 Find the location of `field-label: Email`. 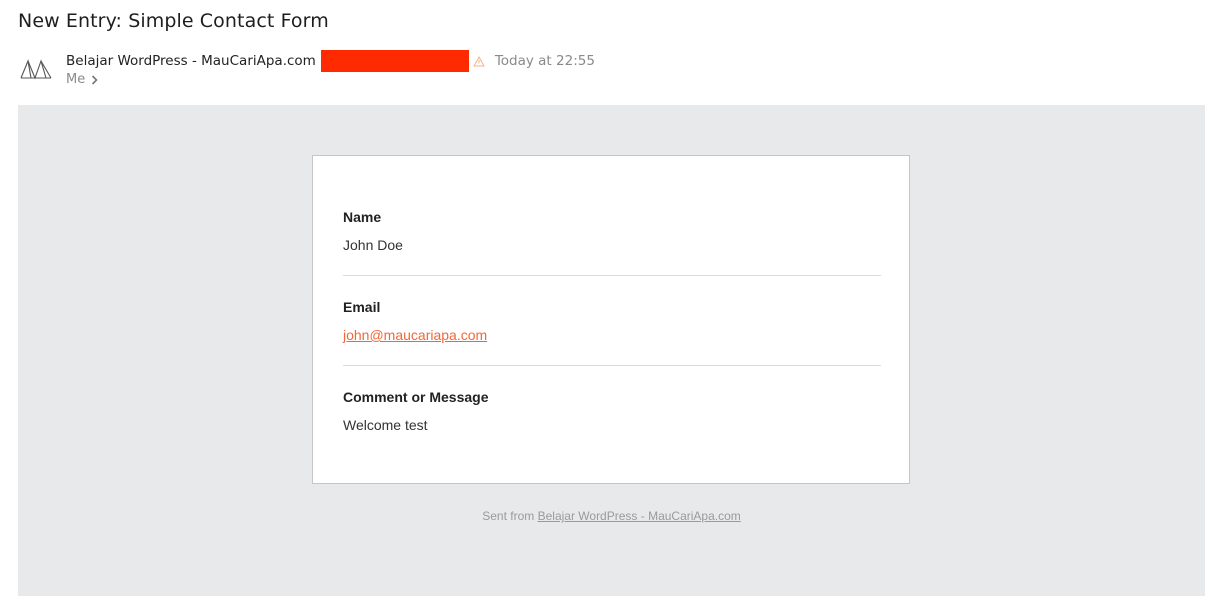

field-label: Email is located at coordinates (362, 307).